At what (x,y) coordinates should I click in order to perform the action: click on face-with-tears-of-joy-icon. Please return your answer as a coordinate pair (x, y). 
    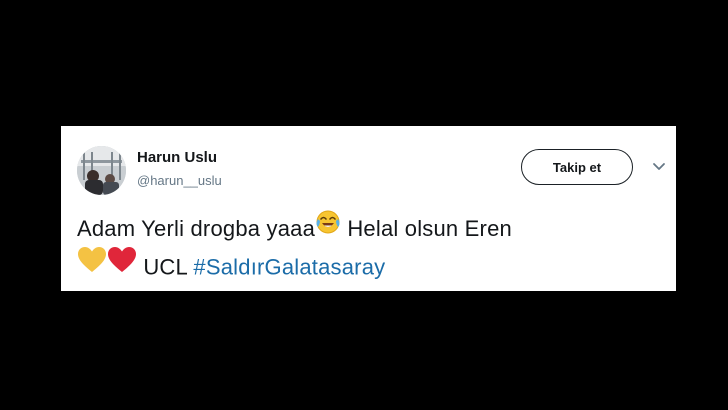
    Looking at the image, I should click on (328, 227).